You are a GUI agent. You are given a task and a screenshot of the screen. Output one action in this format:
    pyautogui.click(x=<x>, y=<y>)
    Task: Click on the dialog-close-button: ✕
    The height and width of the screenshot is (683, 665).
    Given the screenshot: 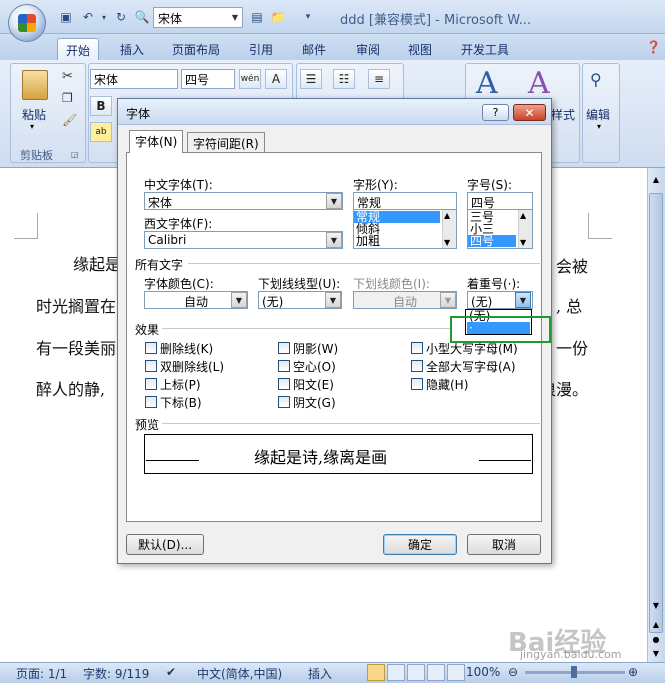 What is the action you would take?
    pyautogui.click(x=529, y=112)
    